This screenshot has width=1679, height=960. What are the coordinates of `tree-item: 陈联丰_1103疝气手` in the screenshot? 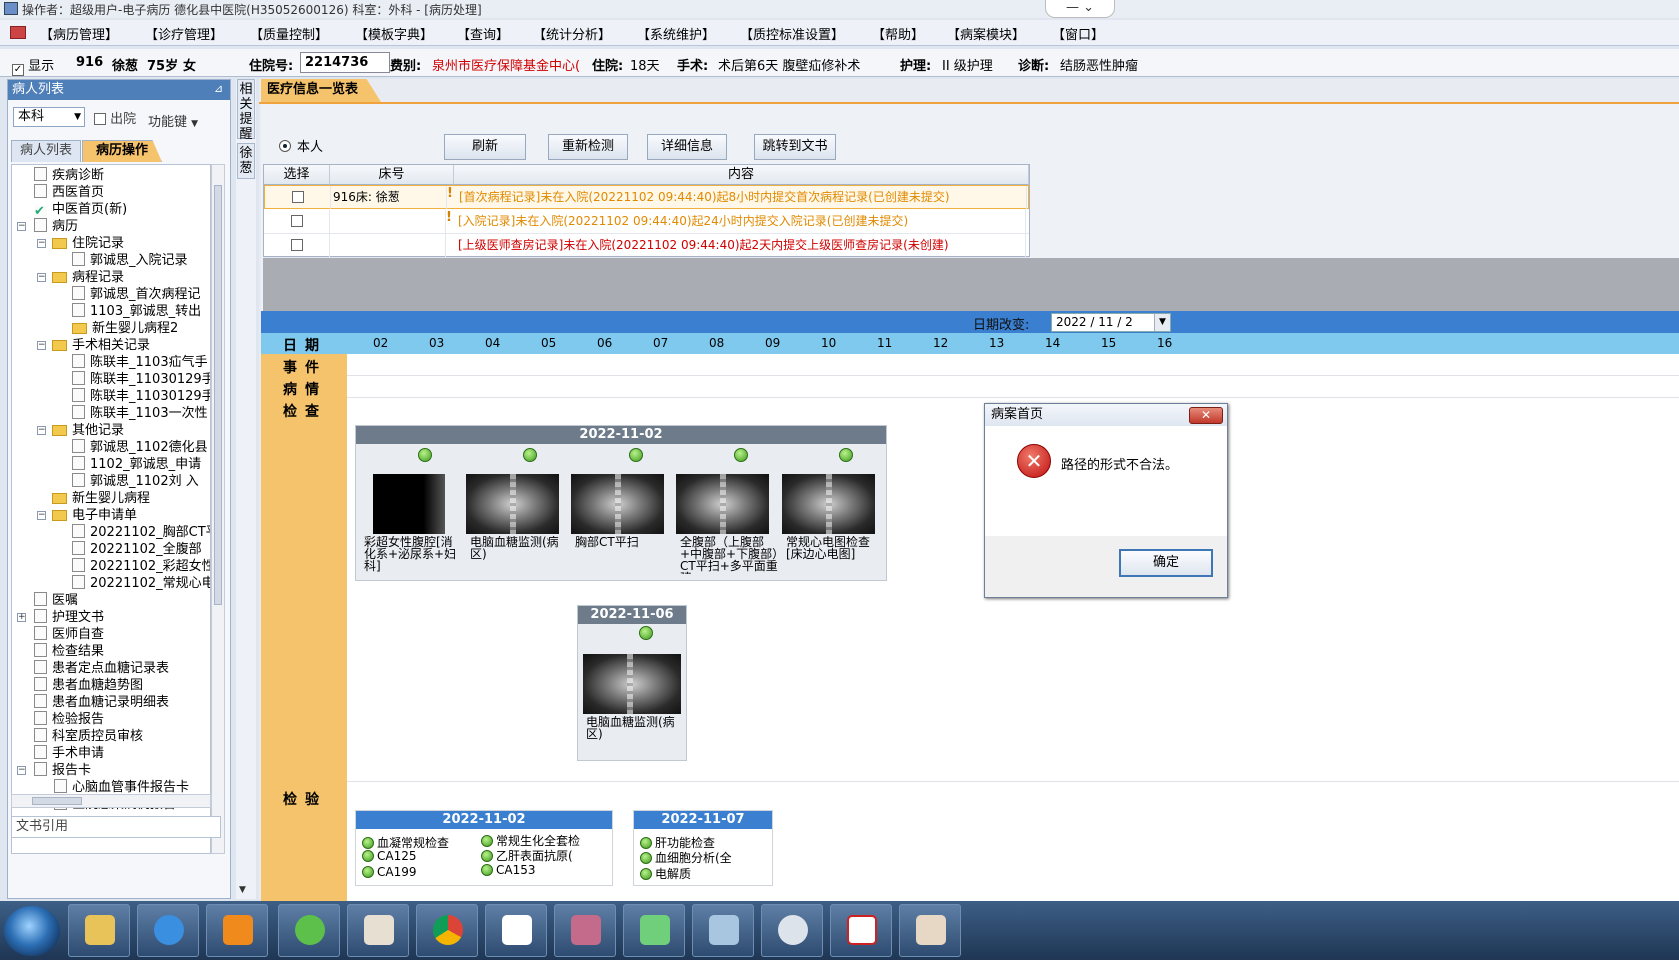 It's located at (140, 363).